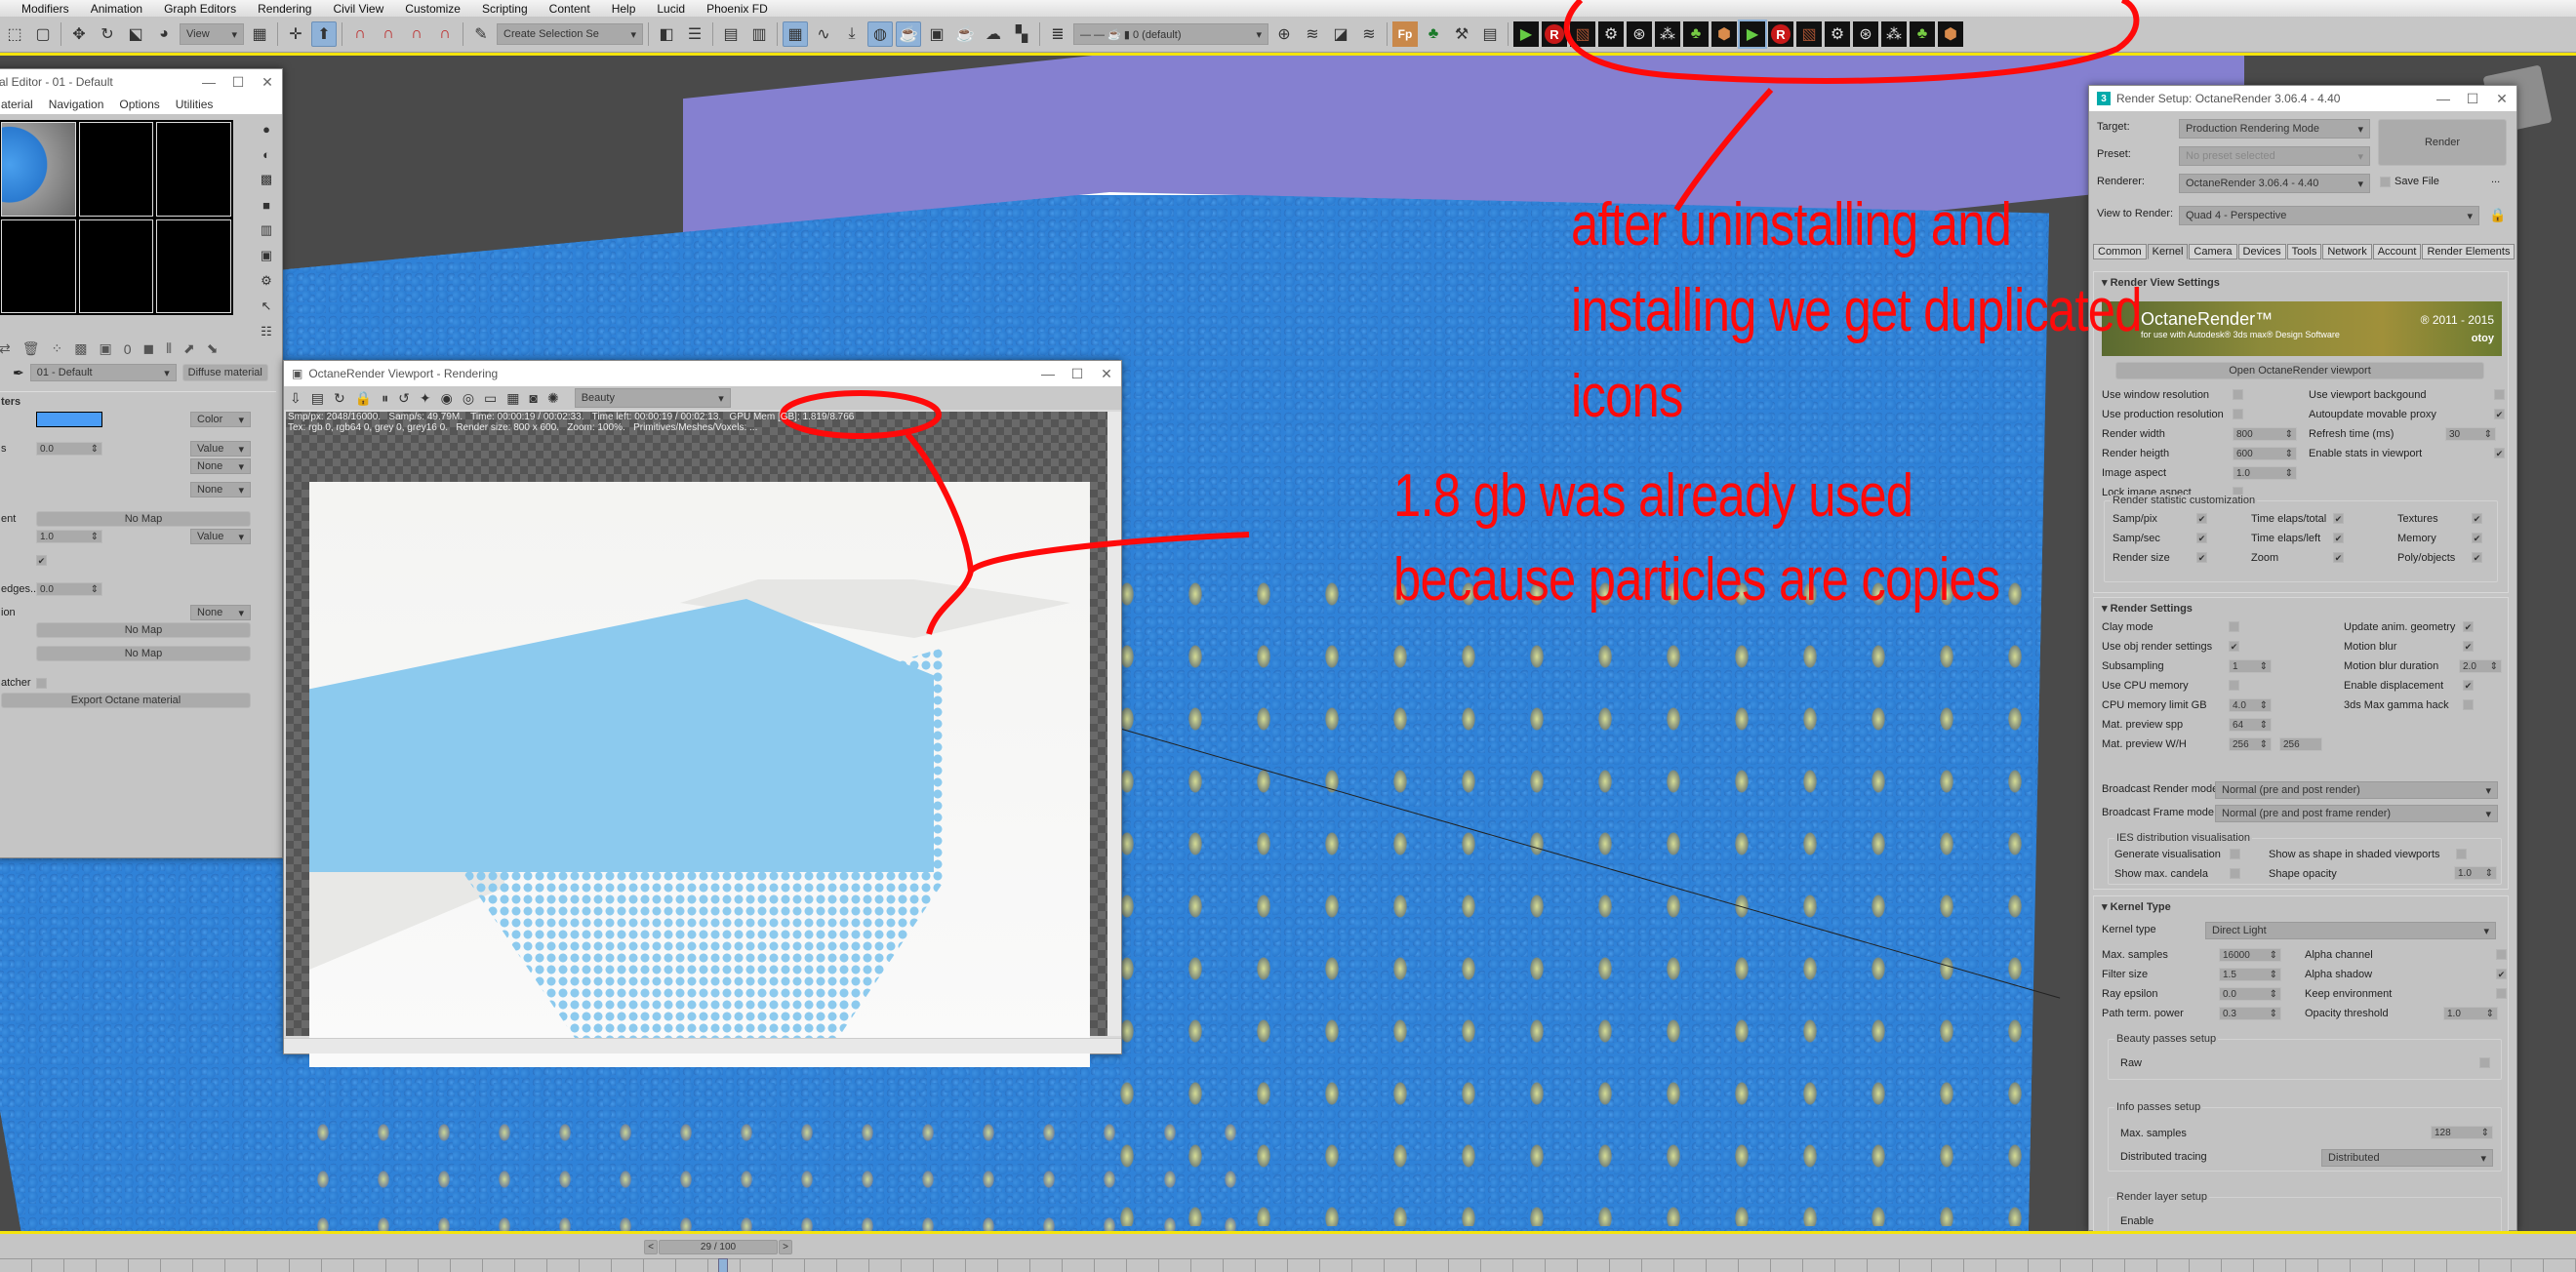 The height and width of the screenshot is (1272, 2576). I want to click on settings-icon: ✺, so click(553, 398).